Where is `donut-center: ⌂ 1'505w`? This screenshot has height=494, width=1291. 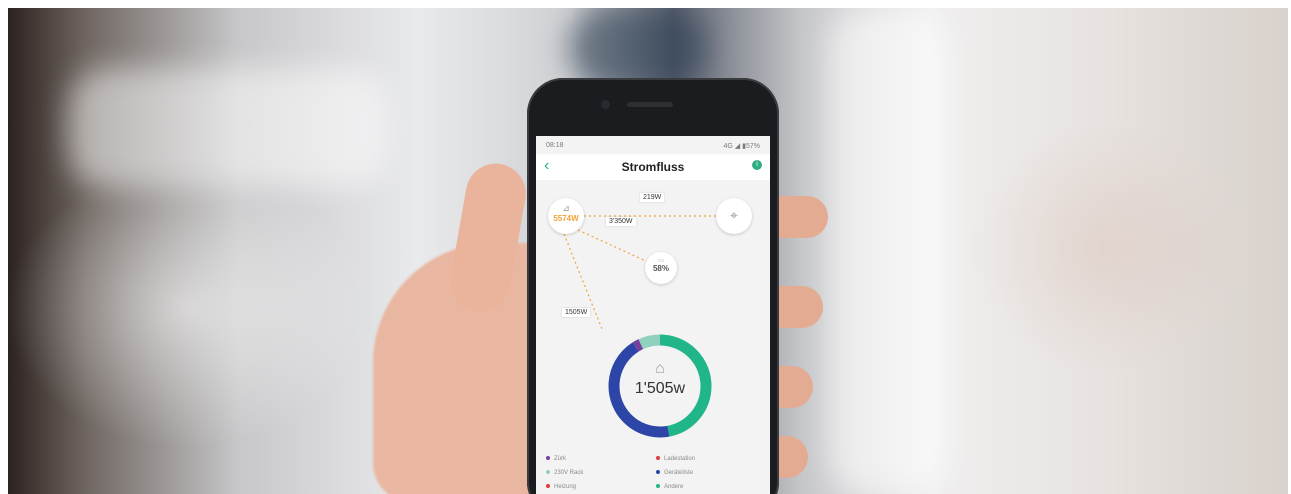 donut-center: ⌂ 1'505w is located at coordinates (660, 386).